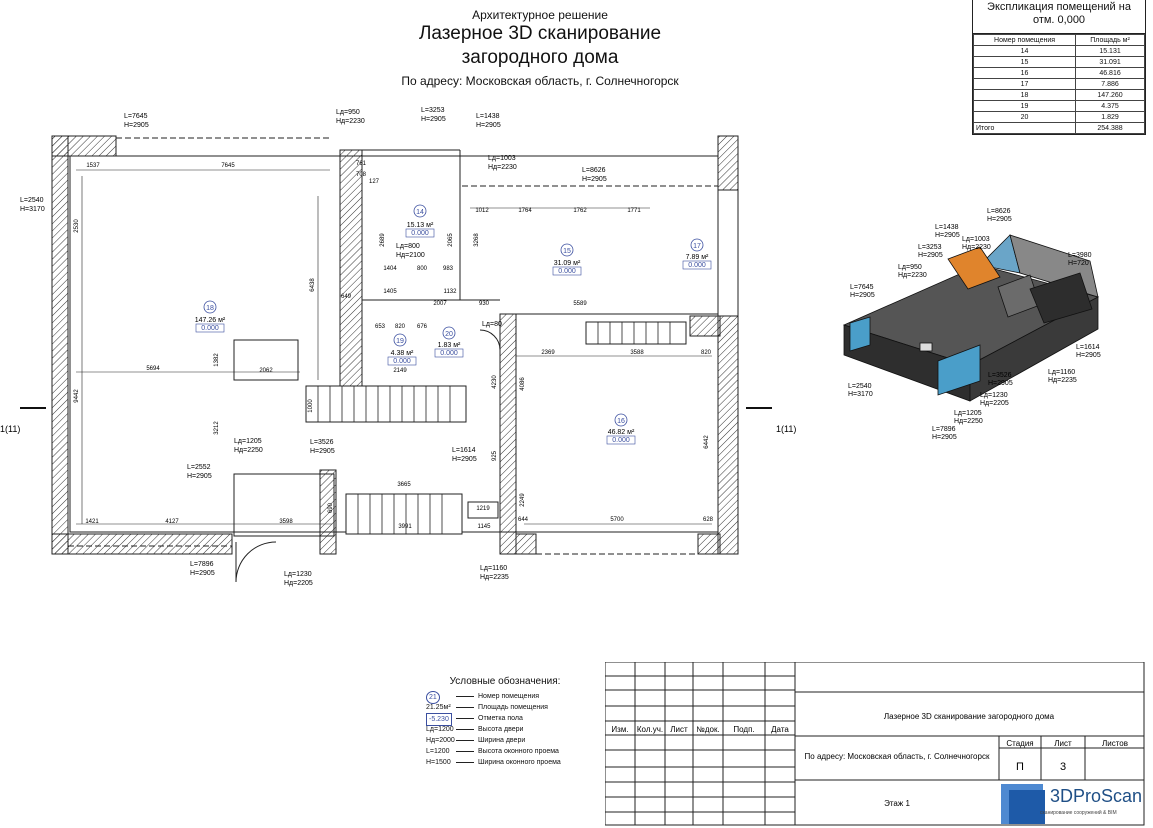 The height and width of the screenshot is (828, 1153). Describe the element at coordinates (1027, 807) in the screenshot. I see `logo-square-front` at that location.